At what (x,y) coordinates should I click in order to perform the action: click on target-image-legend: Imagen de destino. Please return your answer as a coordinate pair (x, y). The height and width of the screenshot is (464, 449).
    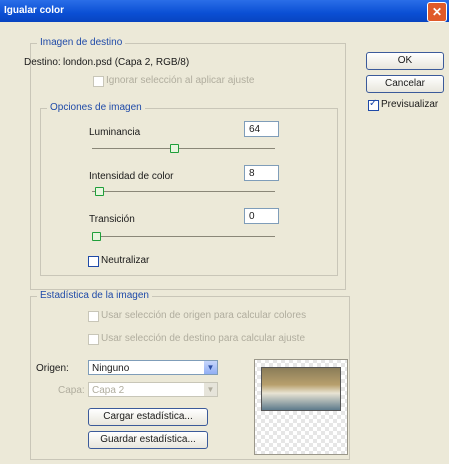
    Looking at the image, I should click on (81, 42).